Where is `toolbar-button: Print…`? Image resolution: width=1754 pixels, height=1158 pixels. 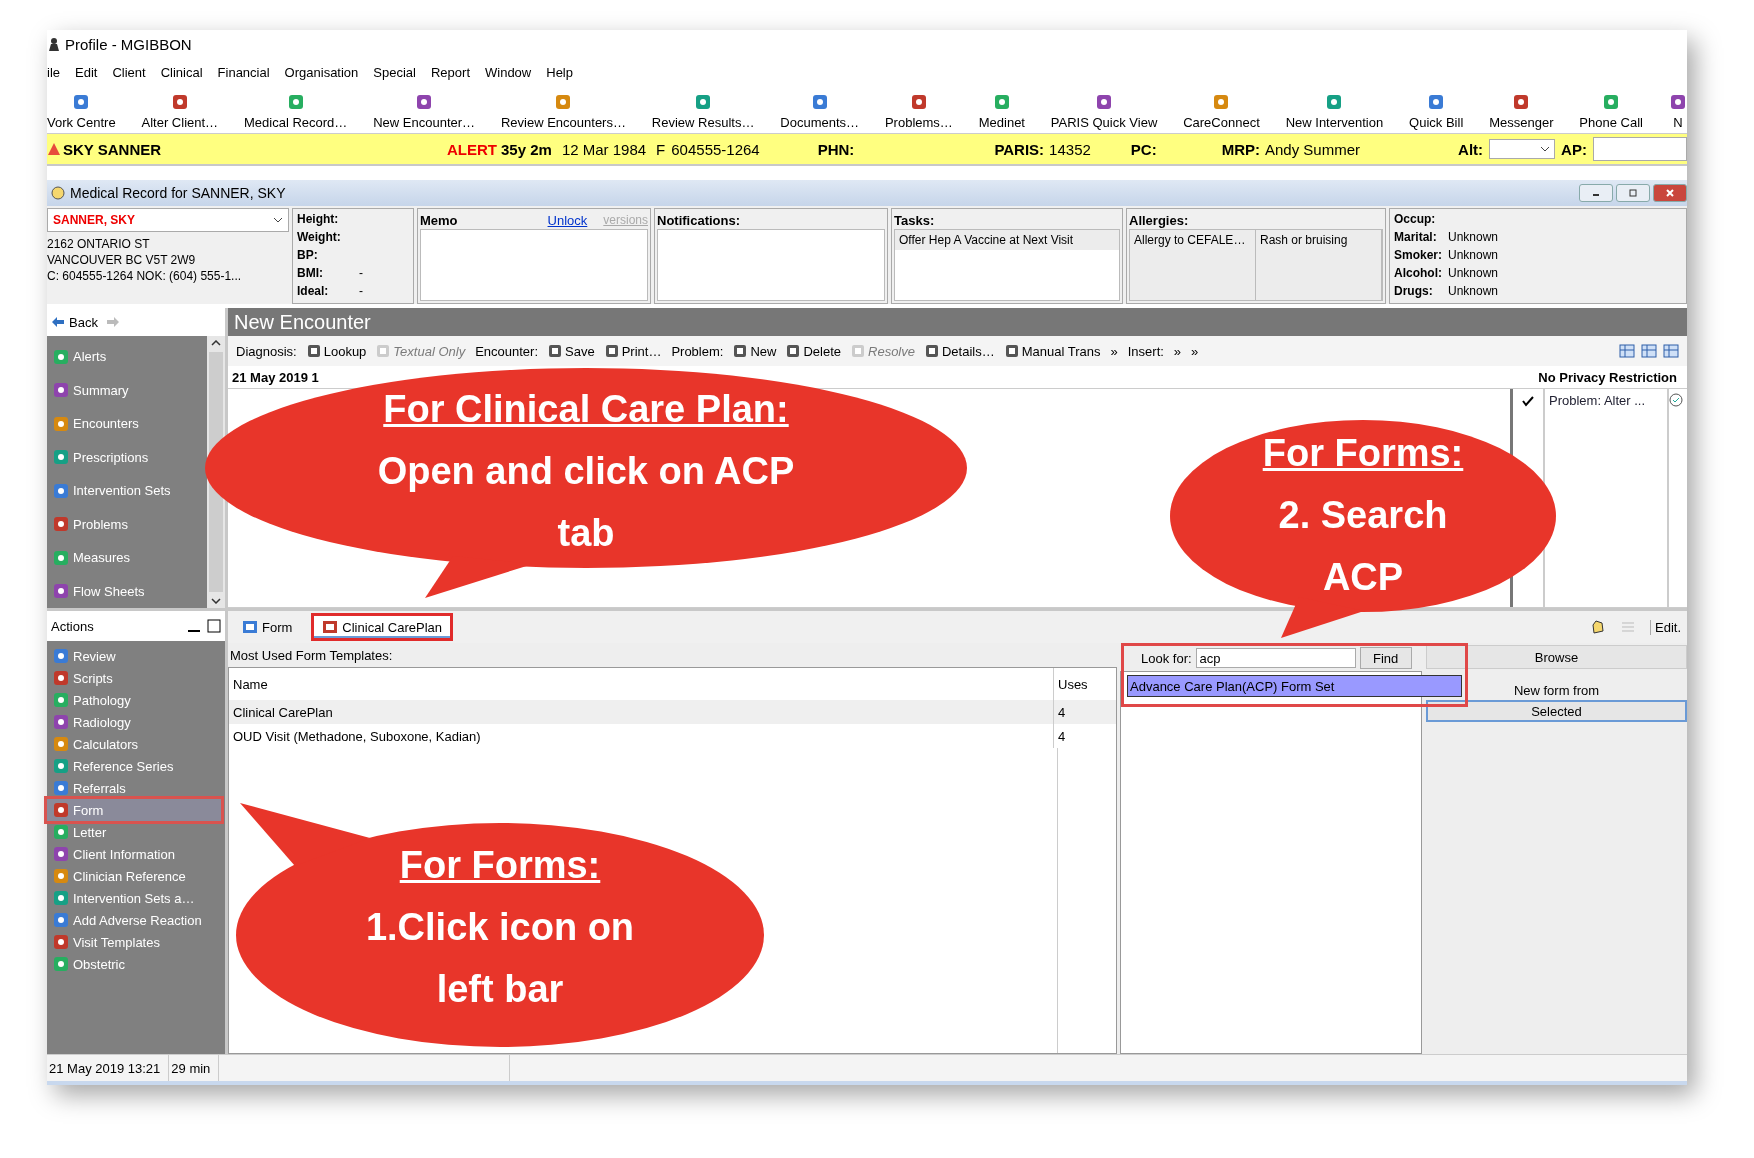
toolbar-button: Print… is located at coordinates (633, 351).